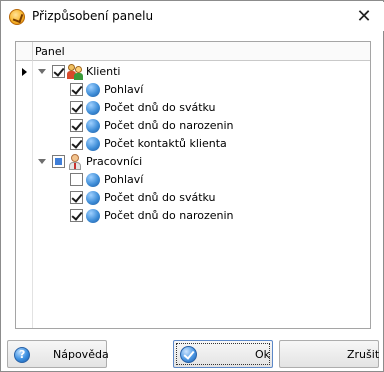  Describe the element at coordinates (329, 354) in the screenshot. I see `cancel-button: Zrušit` at that location.